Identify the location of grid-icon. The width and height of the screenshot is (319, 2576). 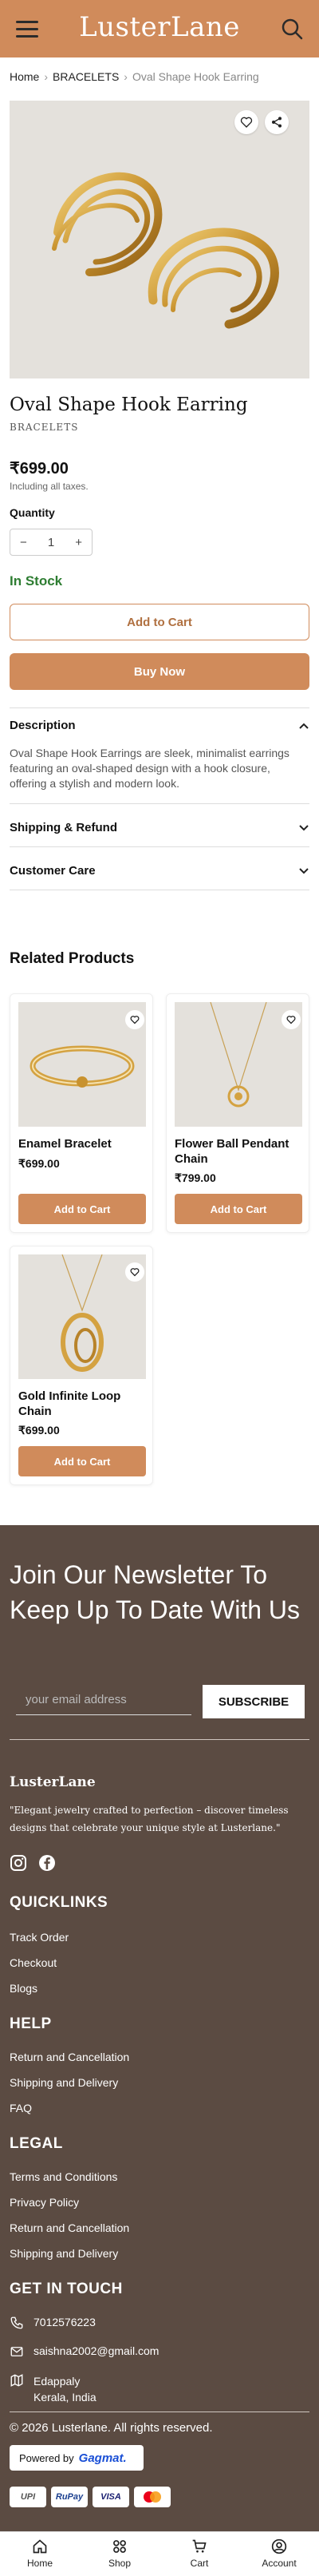
(119, 2546).